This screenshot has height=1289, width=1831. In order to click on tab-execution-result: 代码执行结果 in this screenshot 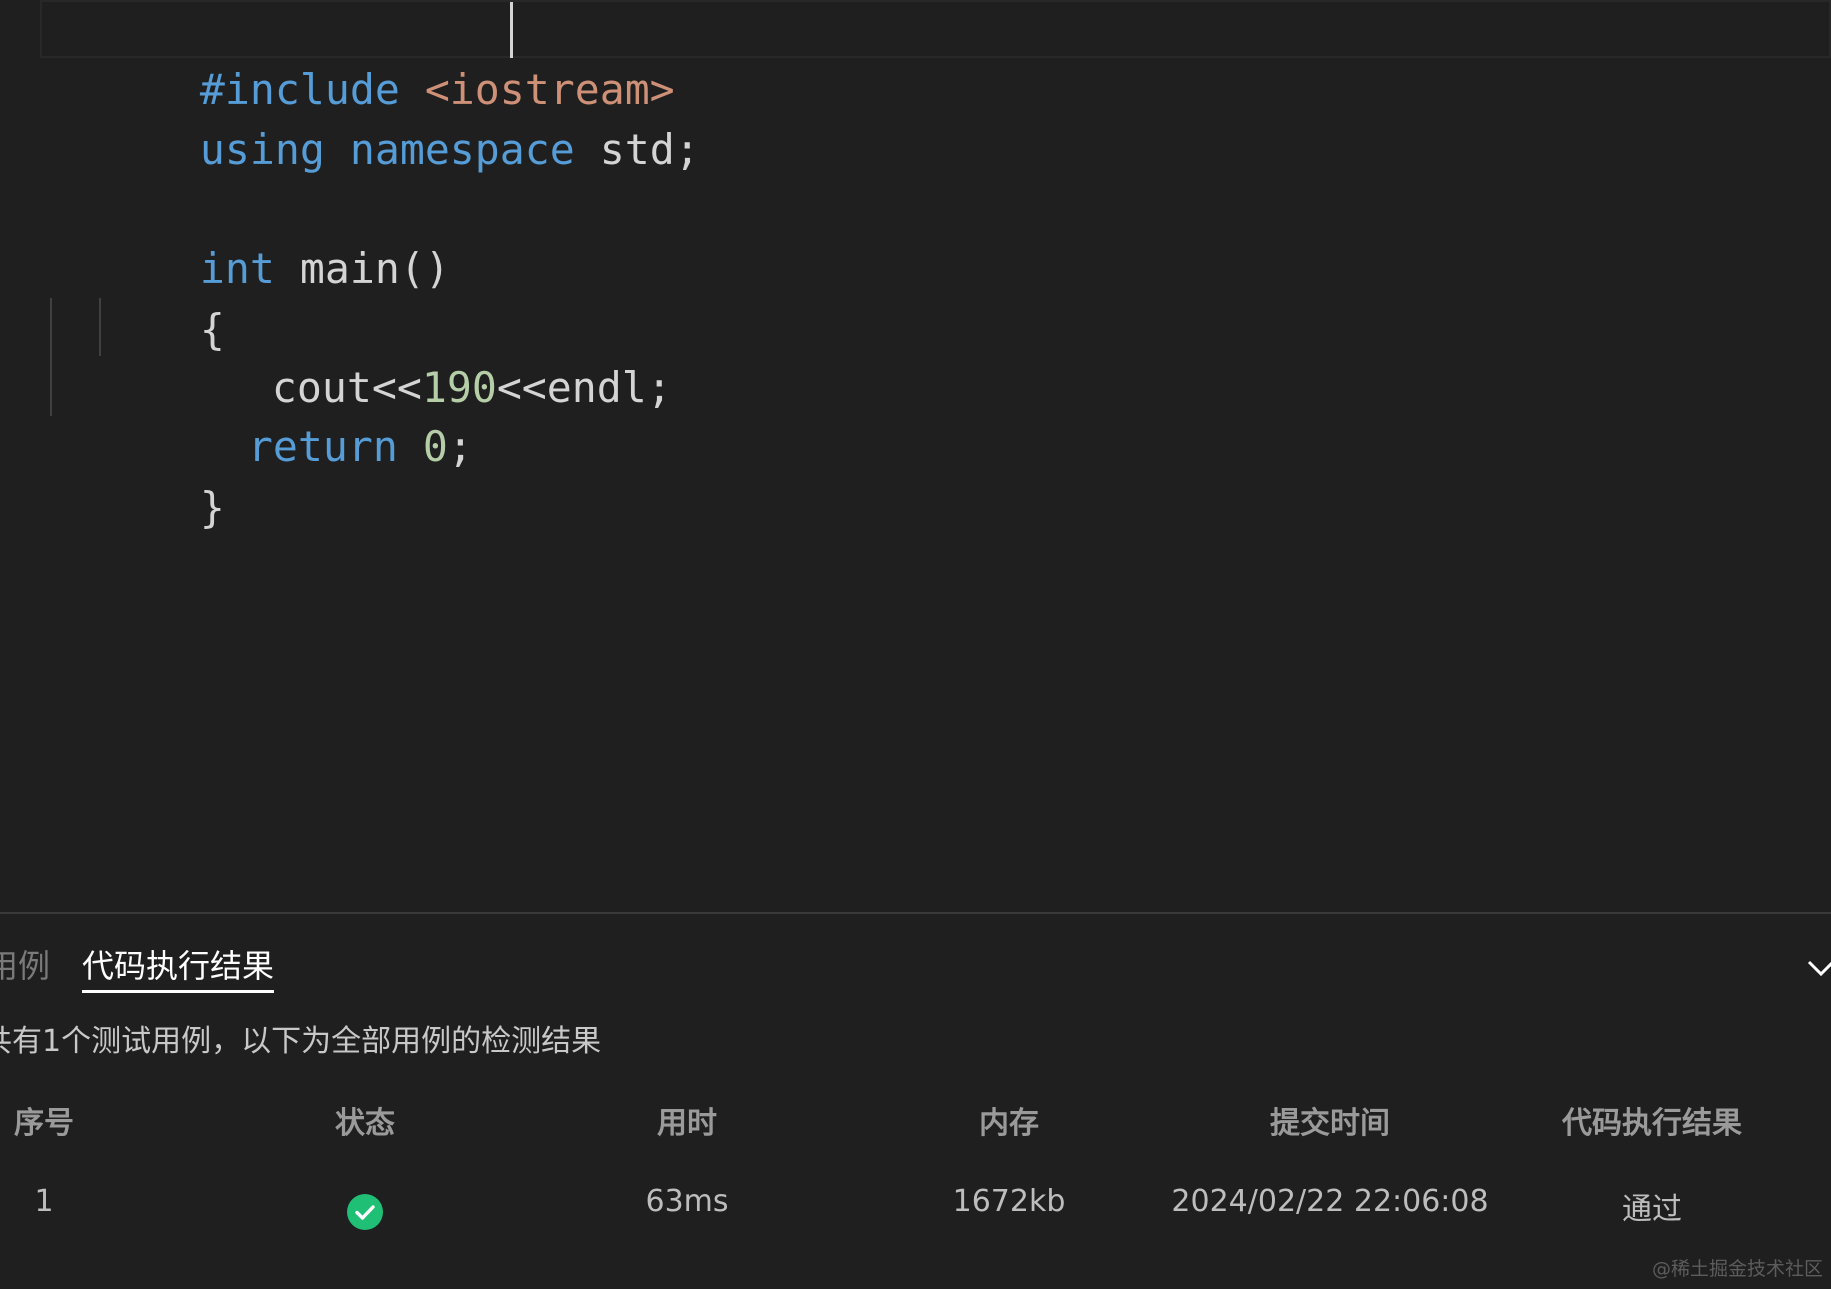, I will do `click(178, 967)`.